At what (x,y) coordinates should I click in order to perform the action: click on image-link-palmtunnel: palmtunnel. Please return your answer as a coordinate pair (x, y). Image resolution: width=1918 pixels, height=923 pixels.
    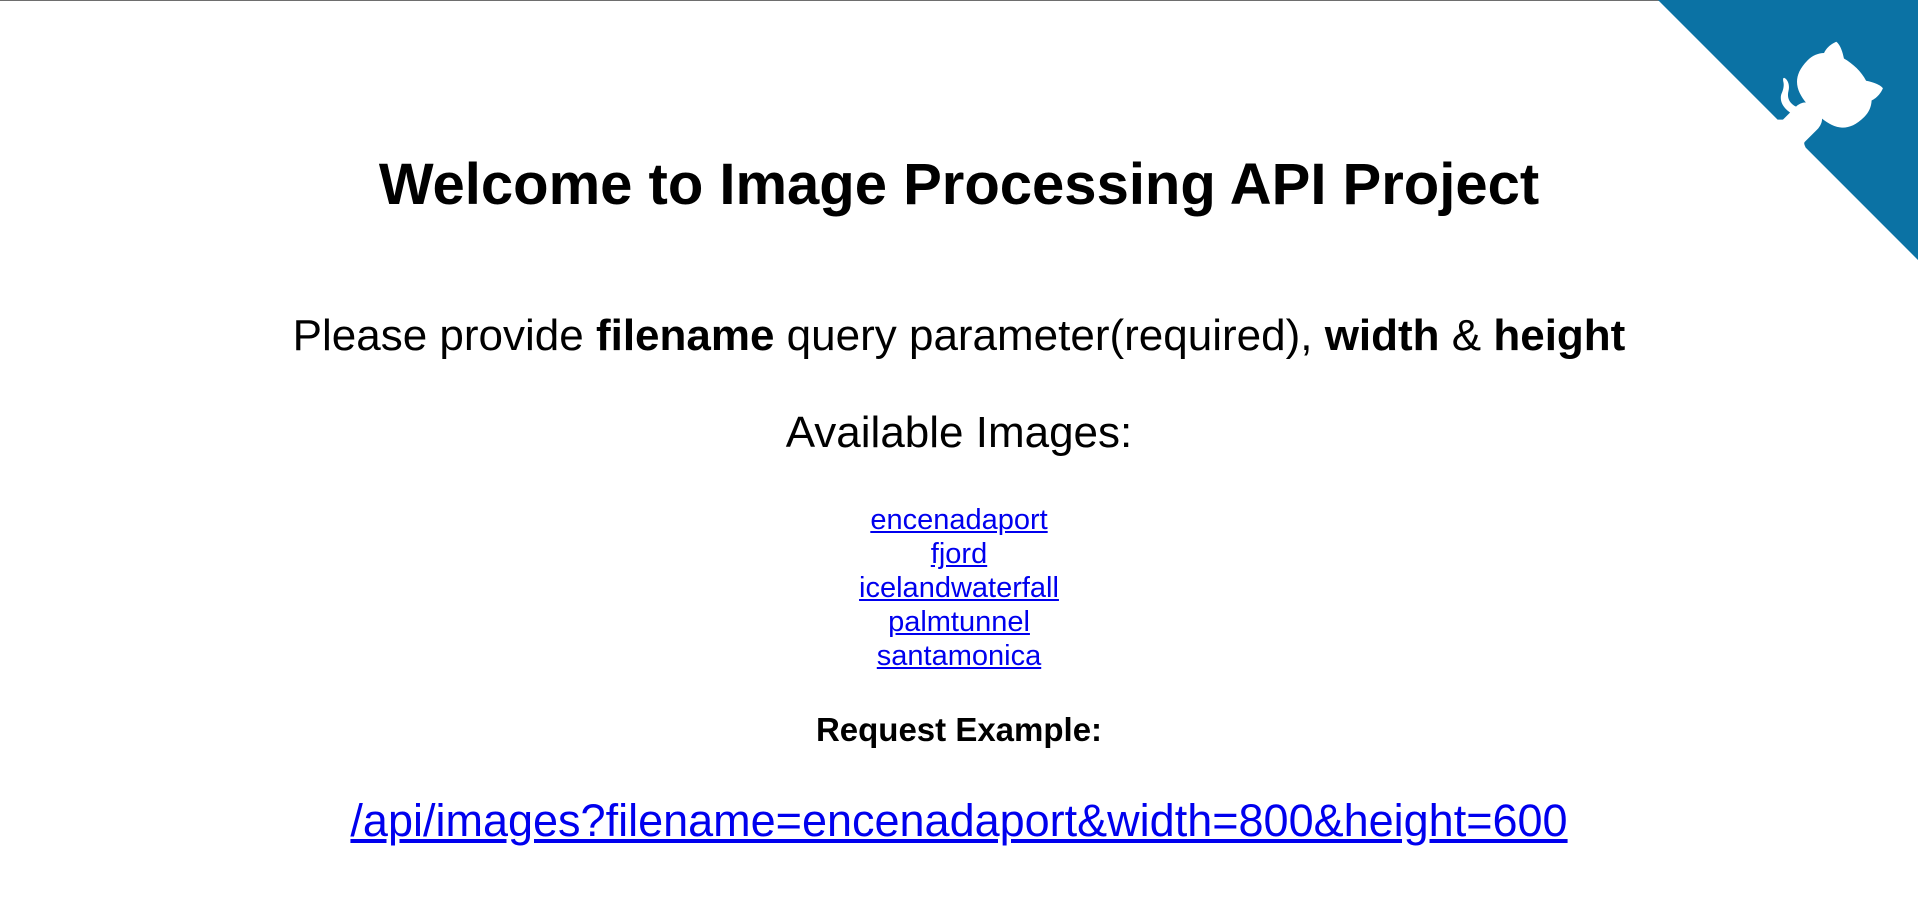
    Looking at the image, I should click on (959, 622).